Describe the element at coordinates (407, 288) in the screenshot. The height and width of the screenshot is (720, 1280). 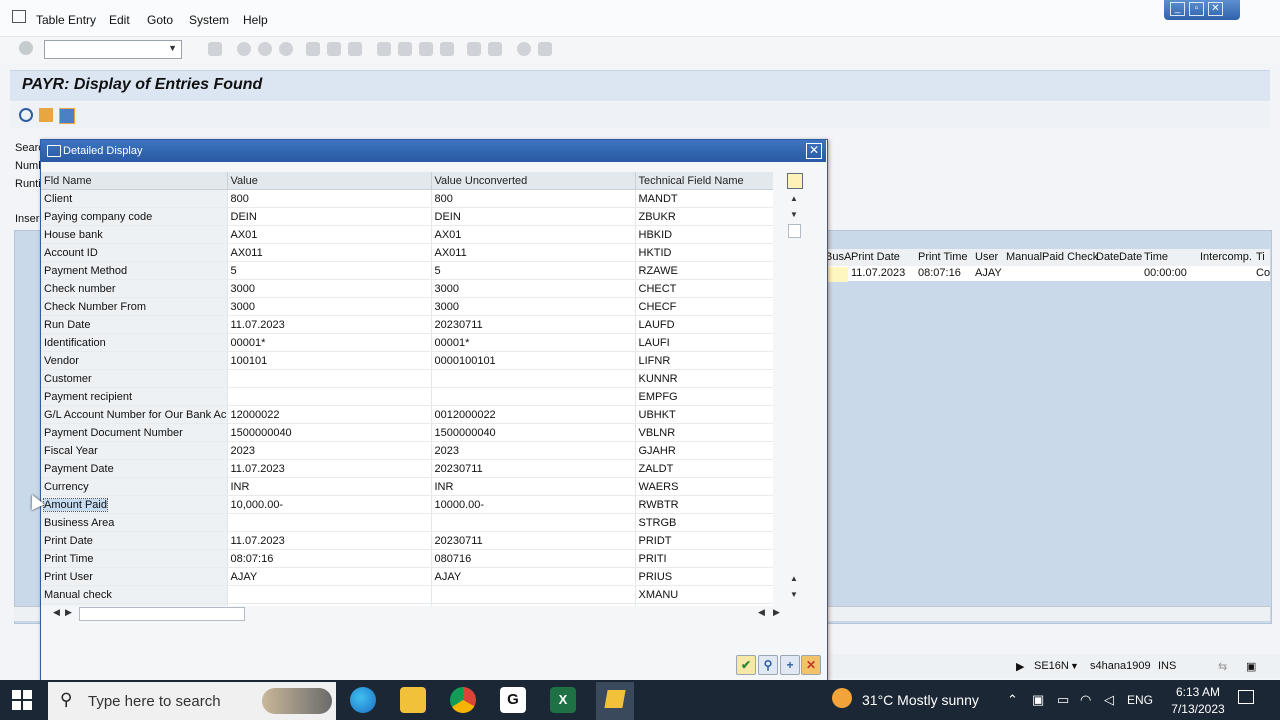
I see `table-row: Check number 3000 3000 CHECT` at that location.